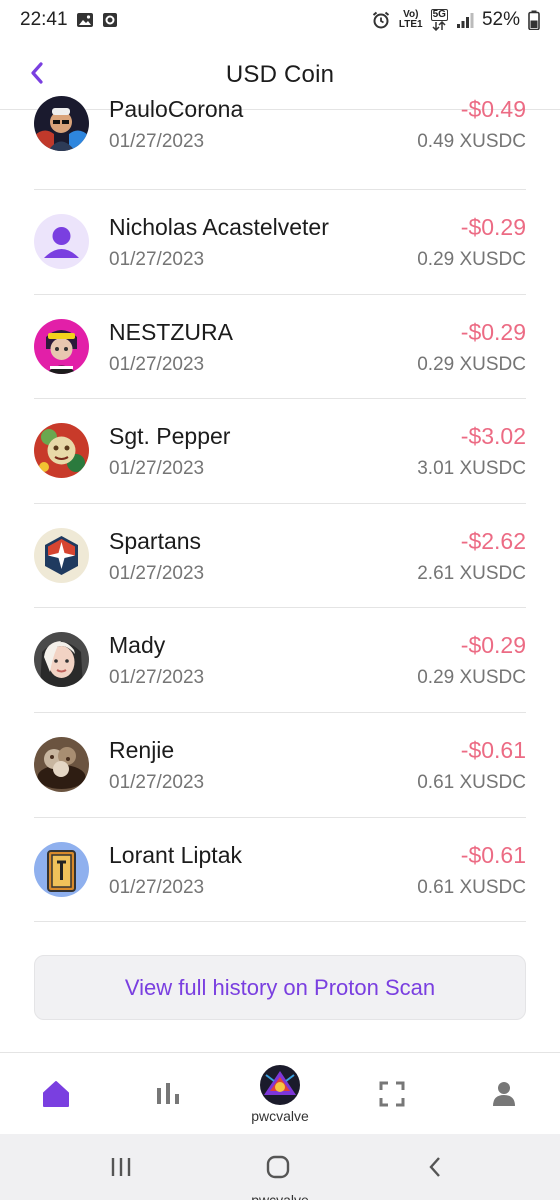 Image resolution: width=560 pixels, height=1200 pixels. Describe the element at coordinates (69, 20) in the screenshot. I see `status-bar-left: 22:41` at that location.